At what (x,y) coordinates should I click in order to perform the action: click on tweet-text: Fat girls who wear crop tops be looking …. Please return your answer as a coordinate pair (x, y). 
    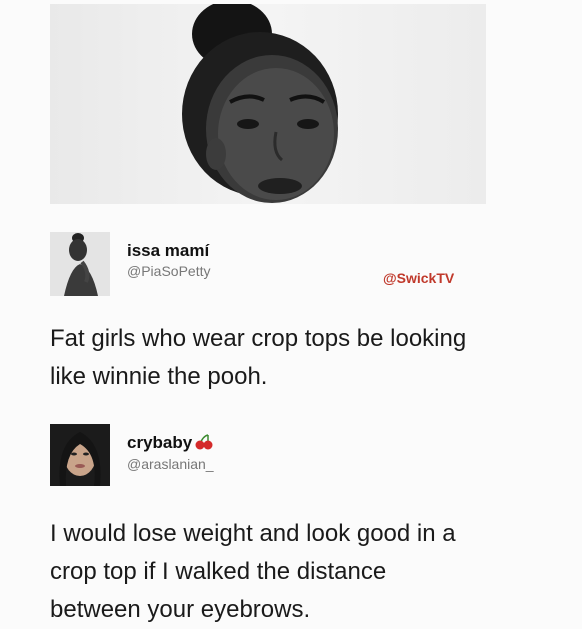
    Looking at the image, I should click on (258, 358).